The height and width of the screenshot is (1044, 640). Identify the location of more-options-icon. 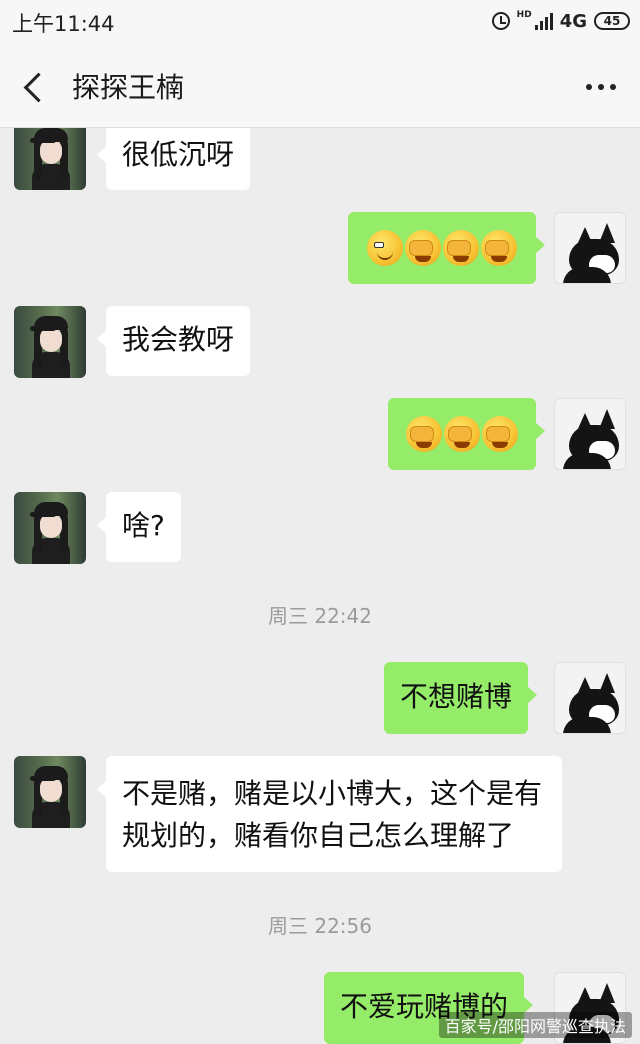
(601, 87).